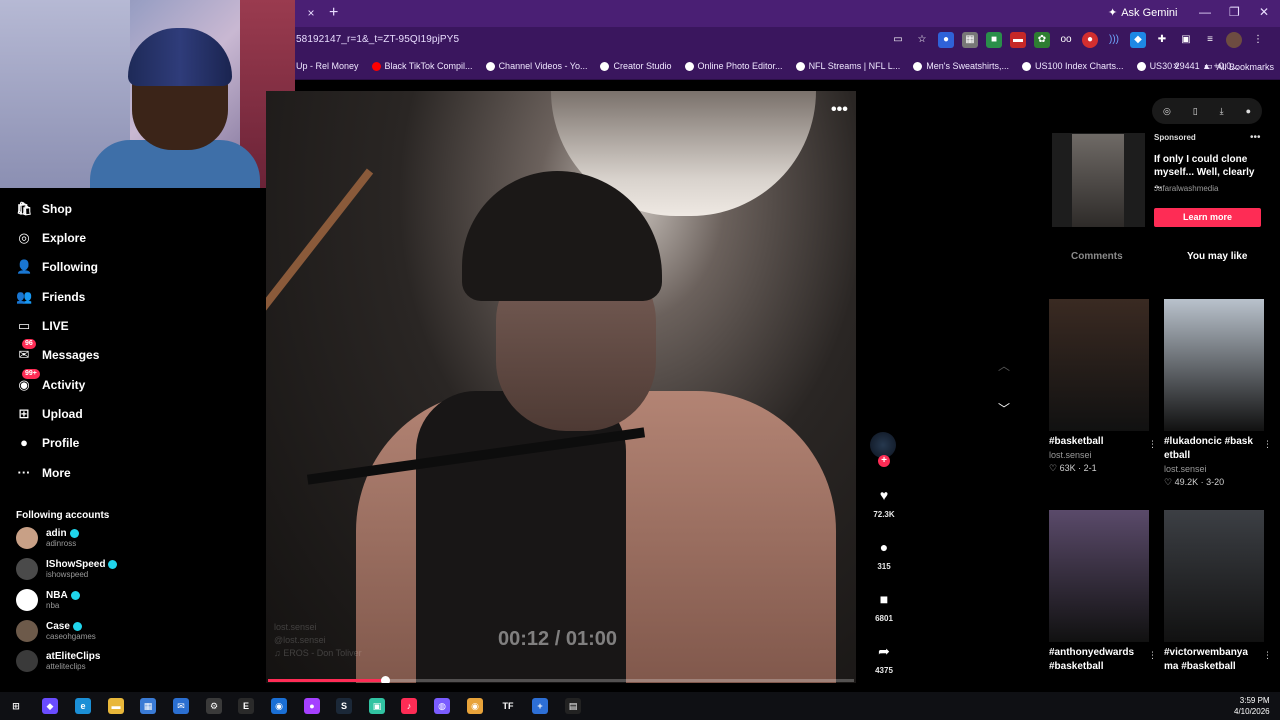 The height and width of the screenshot is (720, 1280). Describe the element at coordinates (49, 414) in the screenshot. I see `sidebar-item-upload: ⊞ Upload` at that location.